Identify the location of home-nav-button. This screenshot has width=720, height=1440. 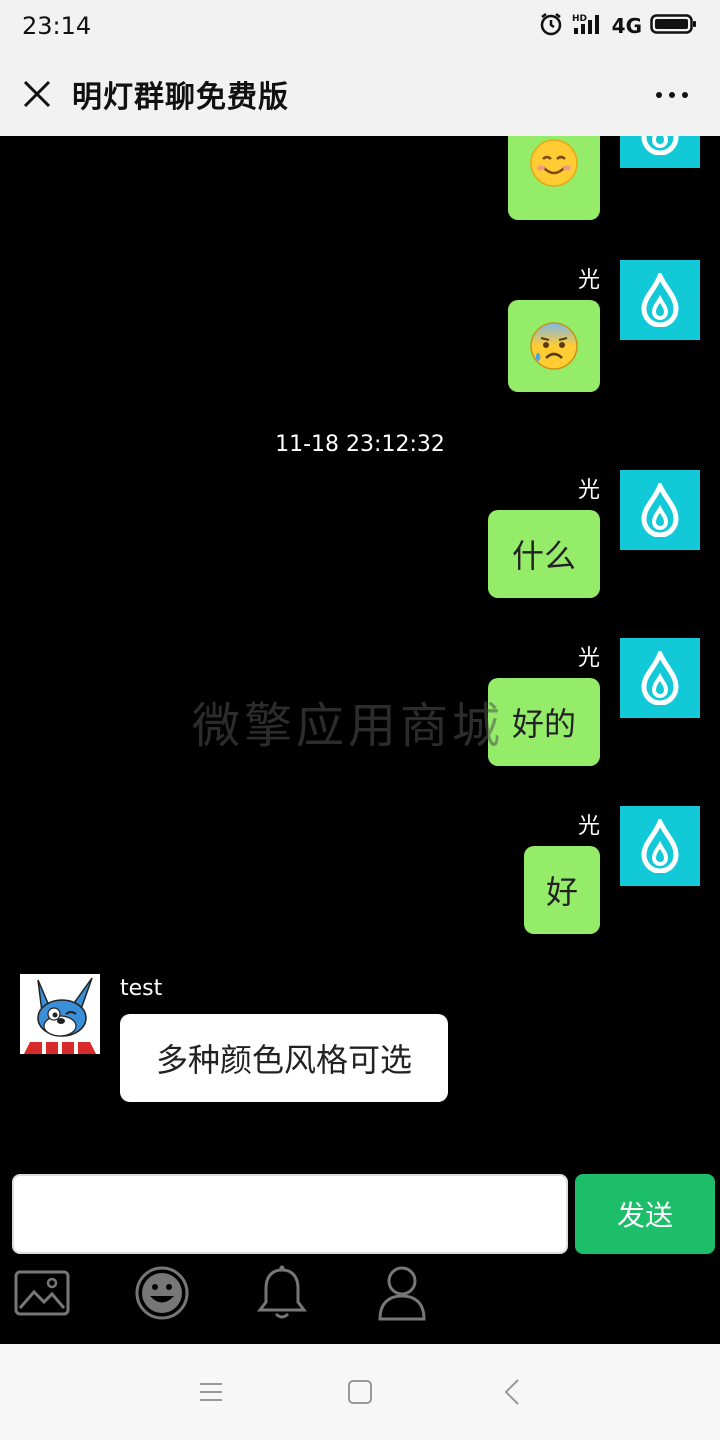
(360, 1392).